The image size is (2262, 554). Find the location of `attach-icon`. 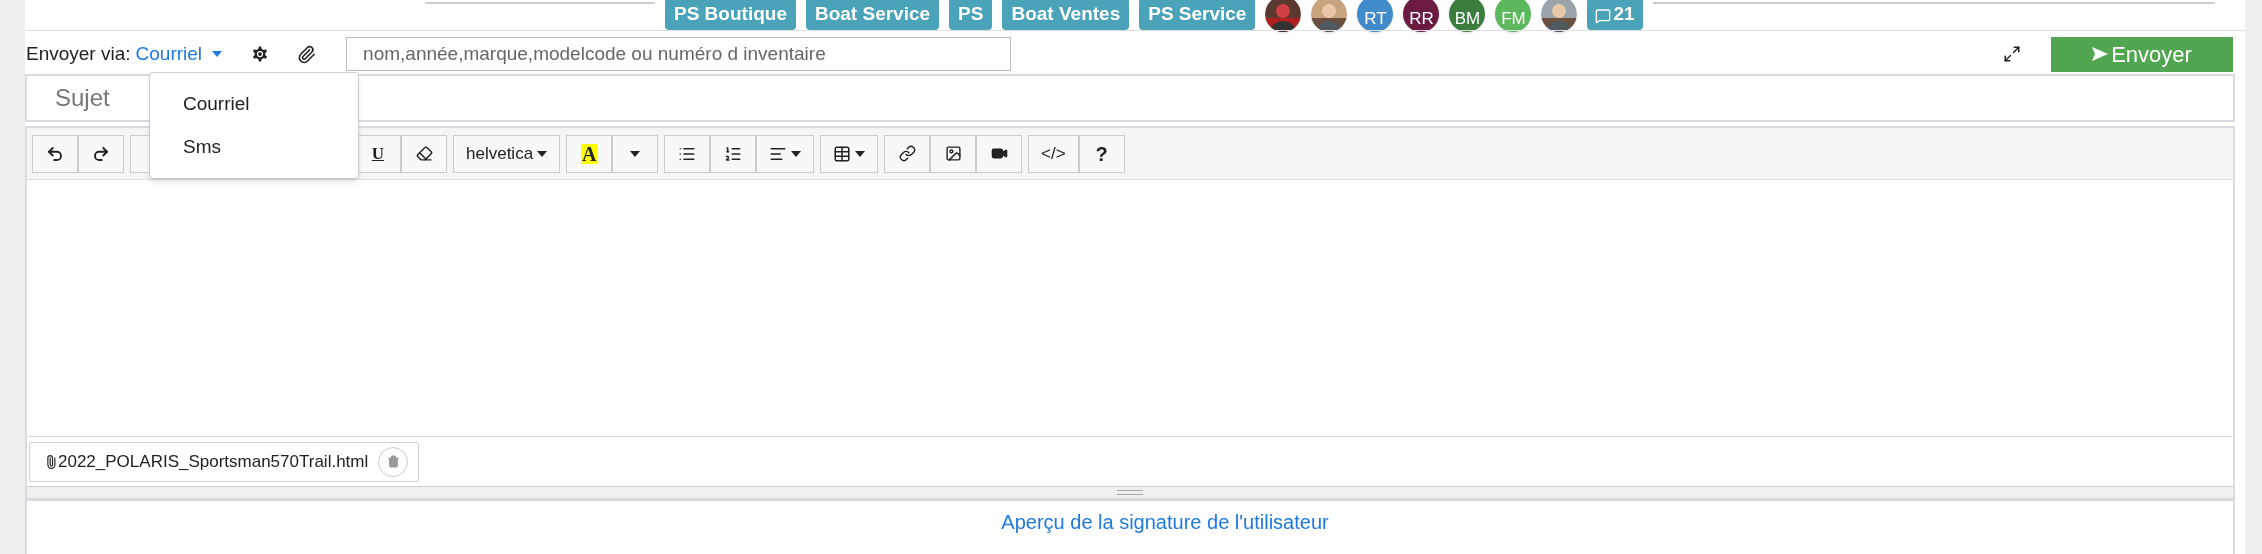

attach-icon is located at coordinates (307, 54).